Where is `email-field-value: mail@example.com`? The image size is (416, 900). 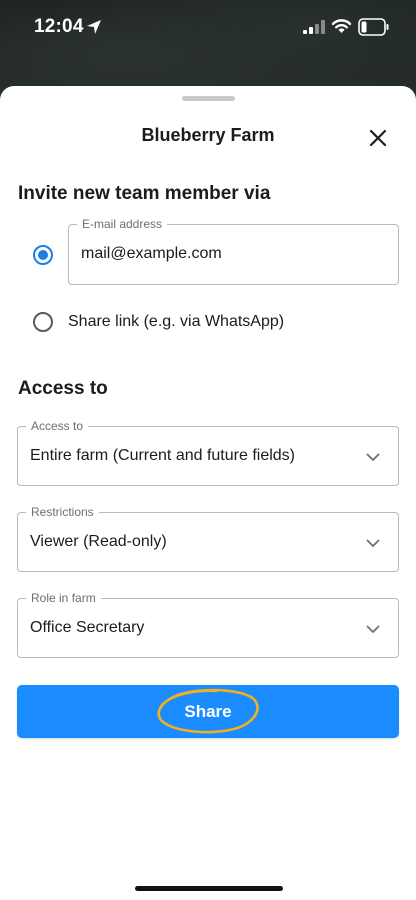
email-field-value: mail@example.com is located at coordinates (151, 253).